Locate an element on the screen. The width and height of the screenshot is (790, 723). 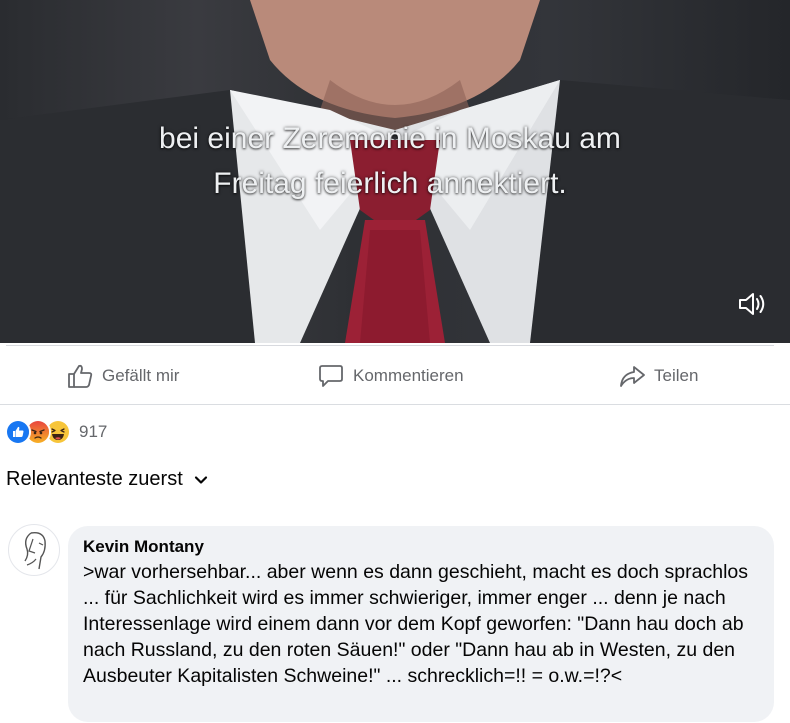
thumbs-up-icon is located at coordinates (80, 376).